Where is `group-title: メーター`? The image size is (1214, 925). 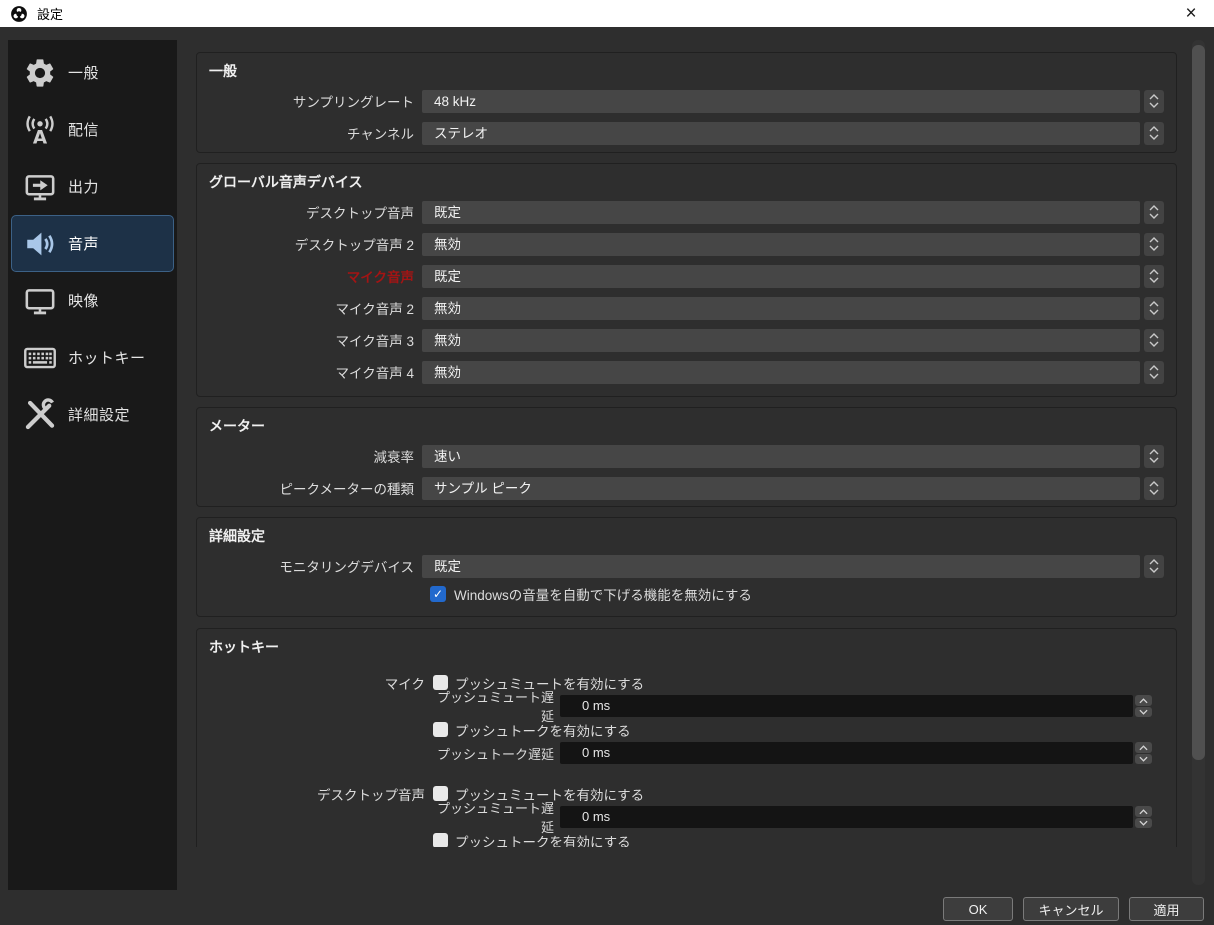
group-title: メーター is located at coordinates (237, 426).